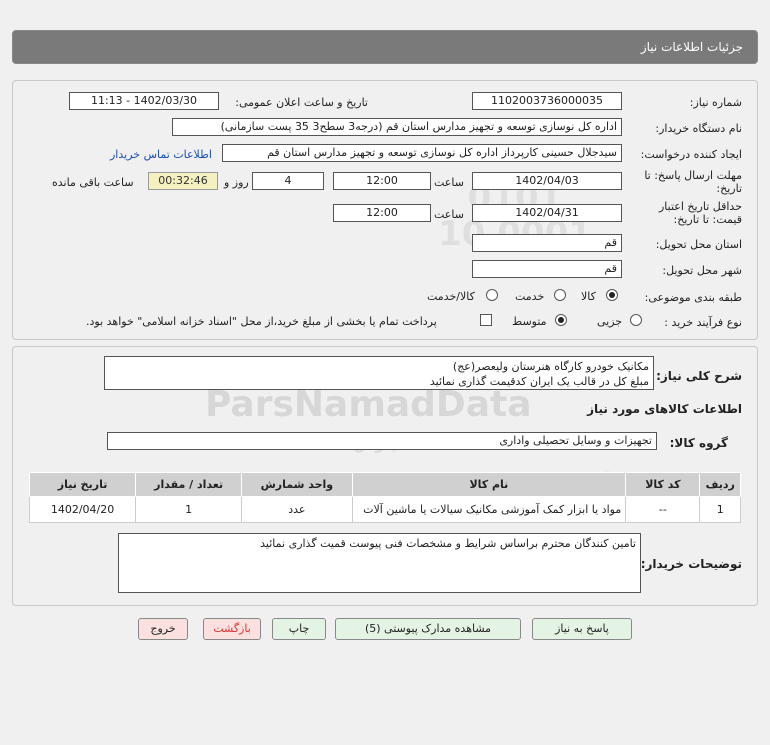 The height and width of the screenshot is (745, 770). Describe the element at coordinates (297, 484) in the screenshot. I see `col-unit: واحد شمارش` at that location.